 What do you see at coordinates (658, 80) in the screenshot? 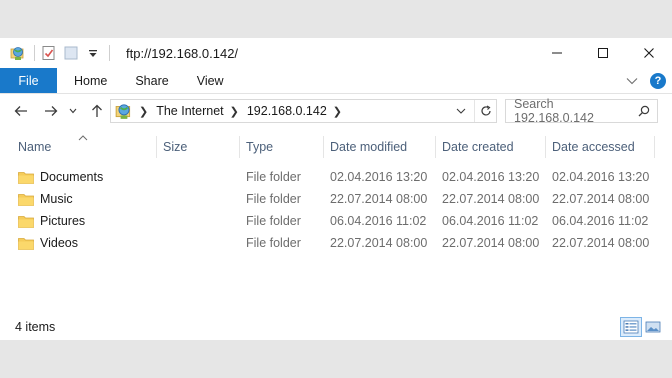
I see `help-icon: ?` at bounding box center [658, 80].